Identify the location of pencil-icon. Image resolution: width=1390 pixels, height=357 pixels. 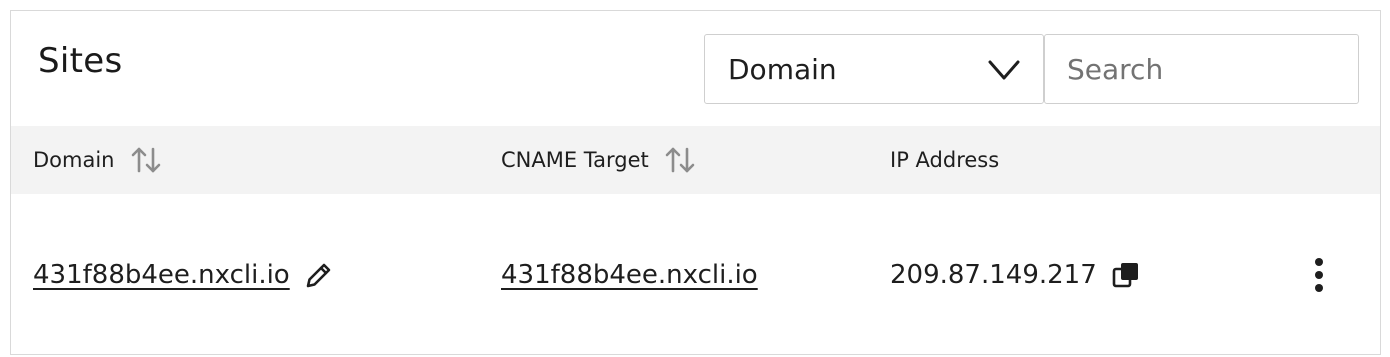
(319, 275).